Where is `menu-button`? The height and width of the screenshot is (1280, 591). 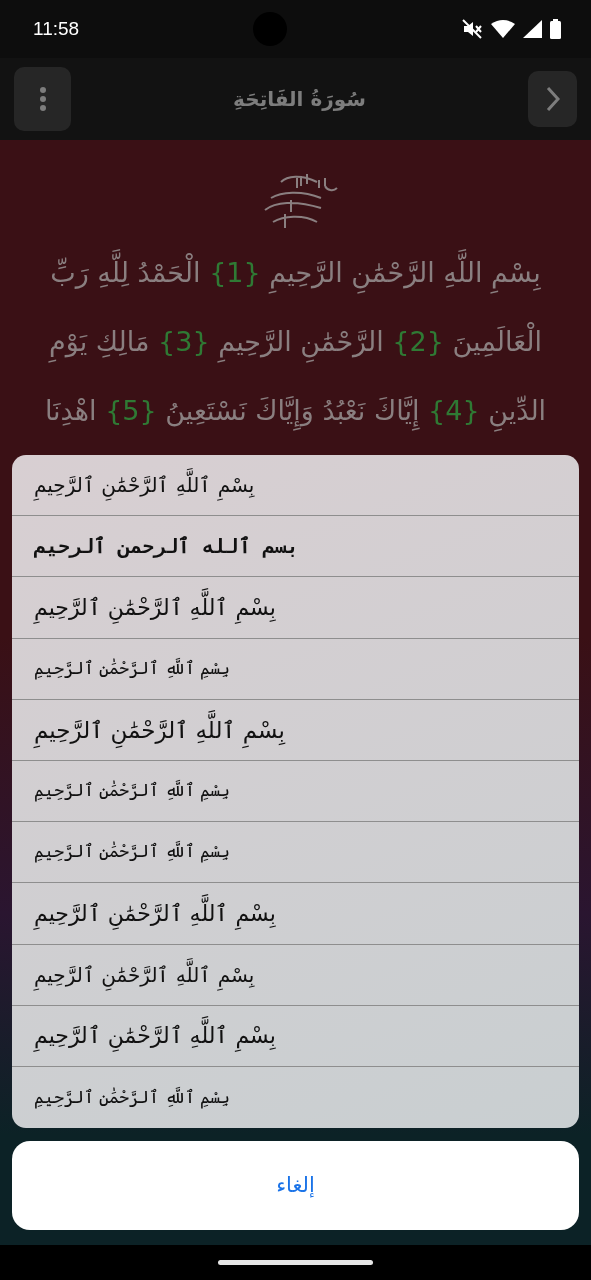 menu-button is located at coordinates (42, 99).